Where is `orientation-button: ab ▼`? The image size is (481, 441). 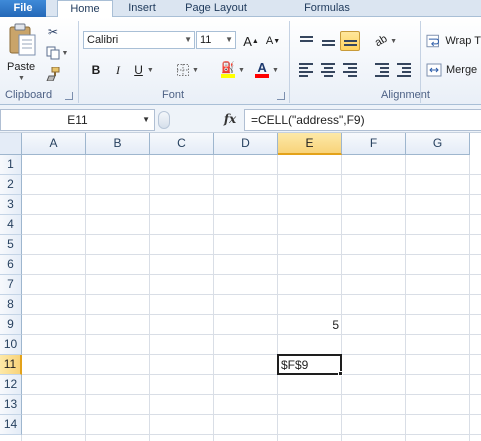 orientation-button: ab ▼ is located at coordinates (386, 41).